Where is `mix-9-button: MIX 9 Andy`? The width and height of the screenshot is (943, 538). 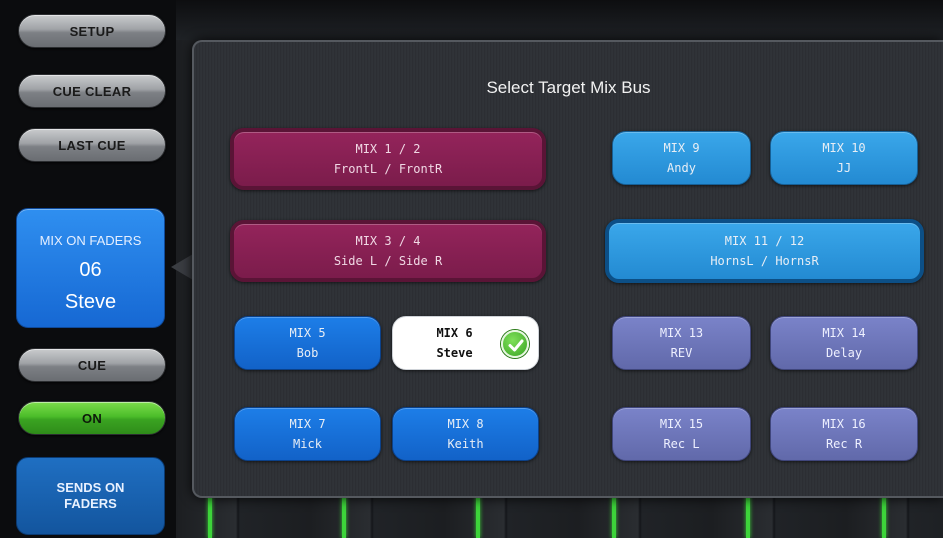 mix-9-button: MIX 9 Andy is located at coordinates (681, 158).